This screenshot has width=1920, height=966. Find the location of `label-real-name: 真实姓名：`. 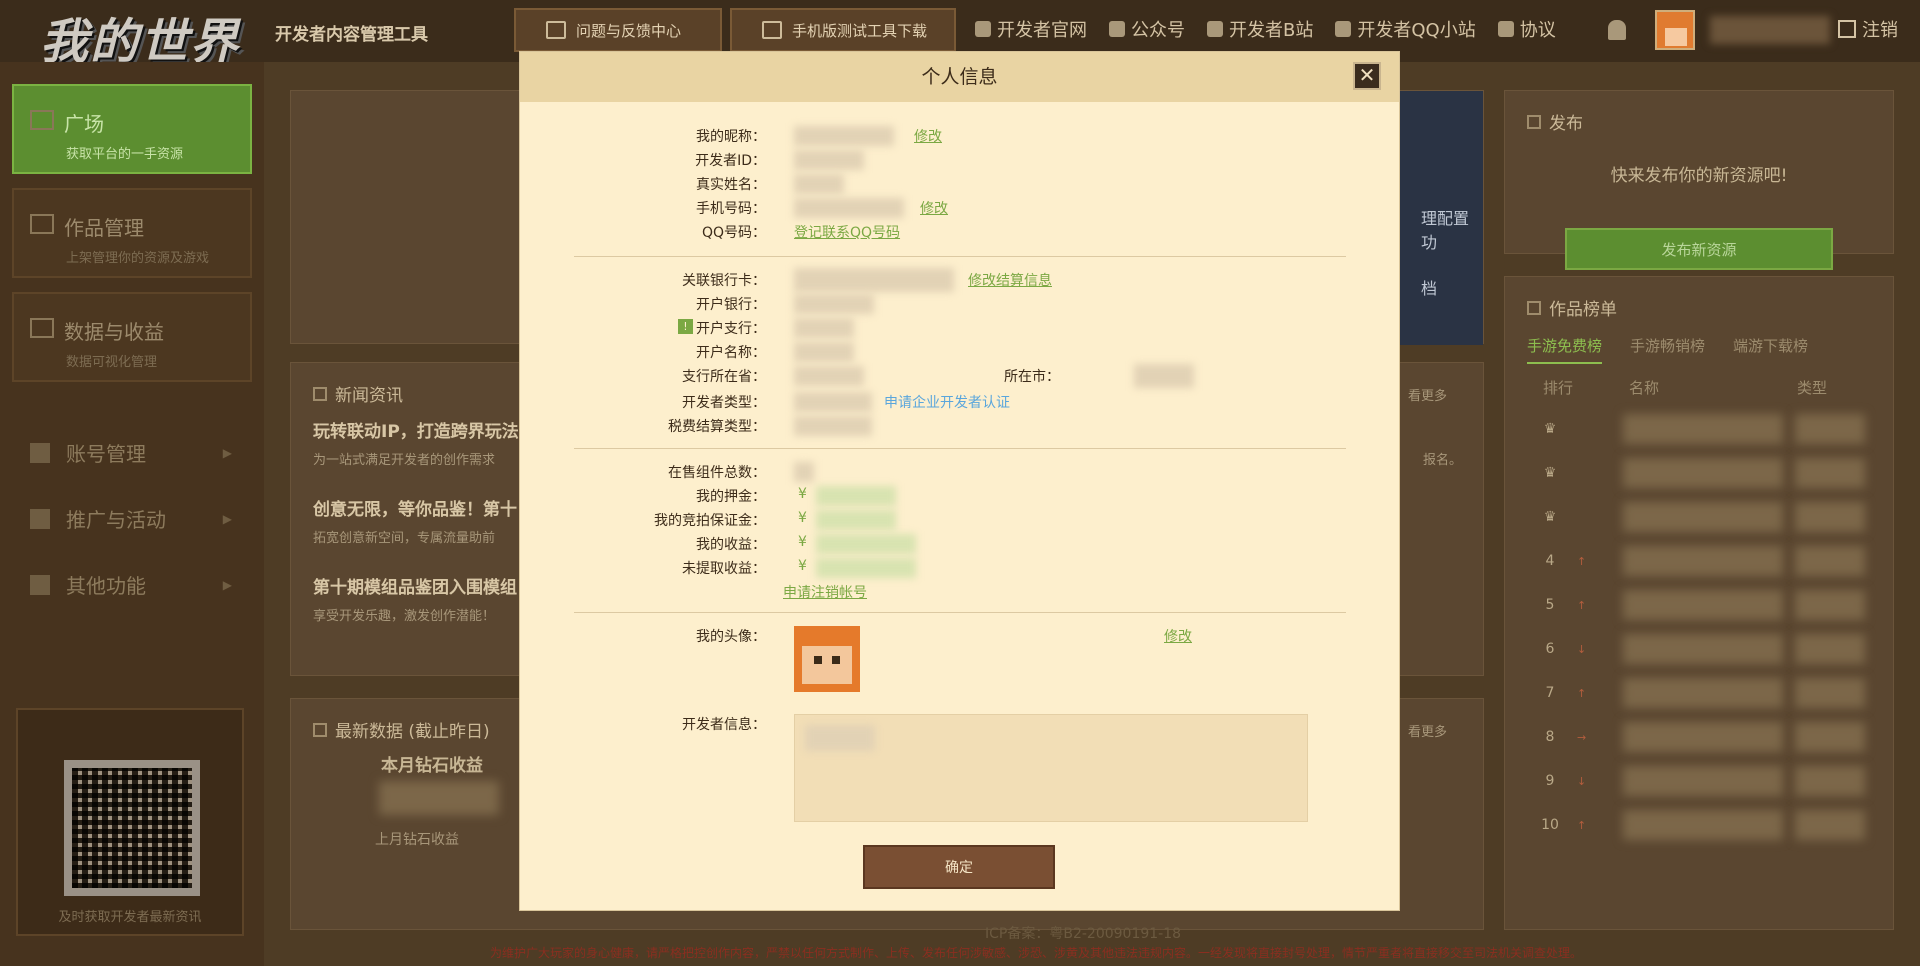

label-real-name: 真实姓名： is located at coordinates (731, 185).